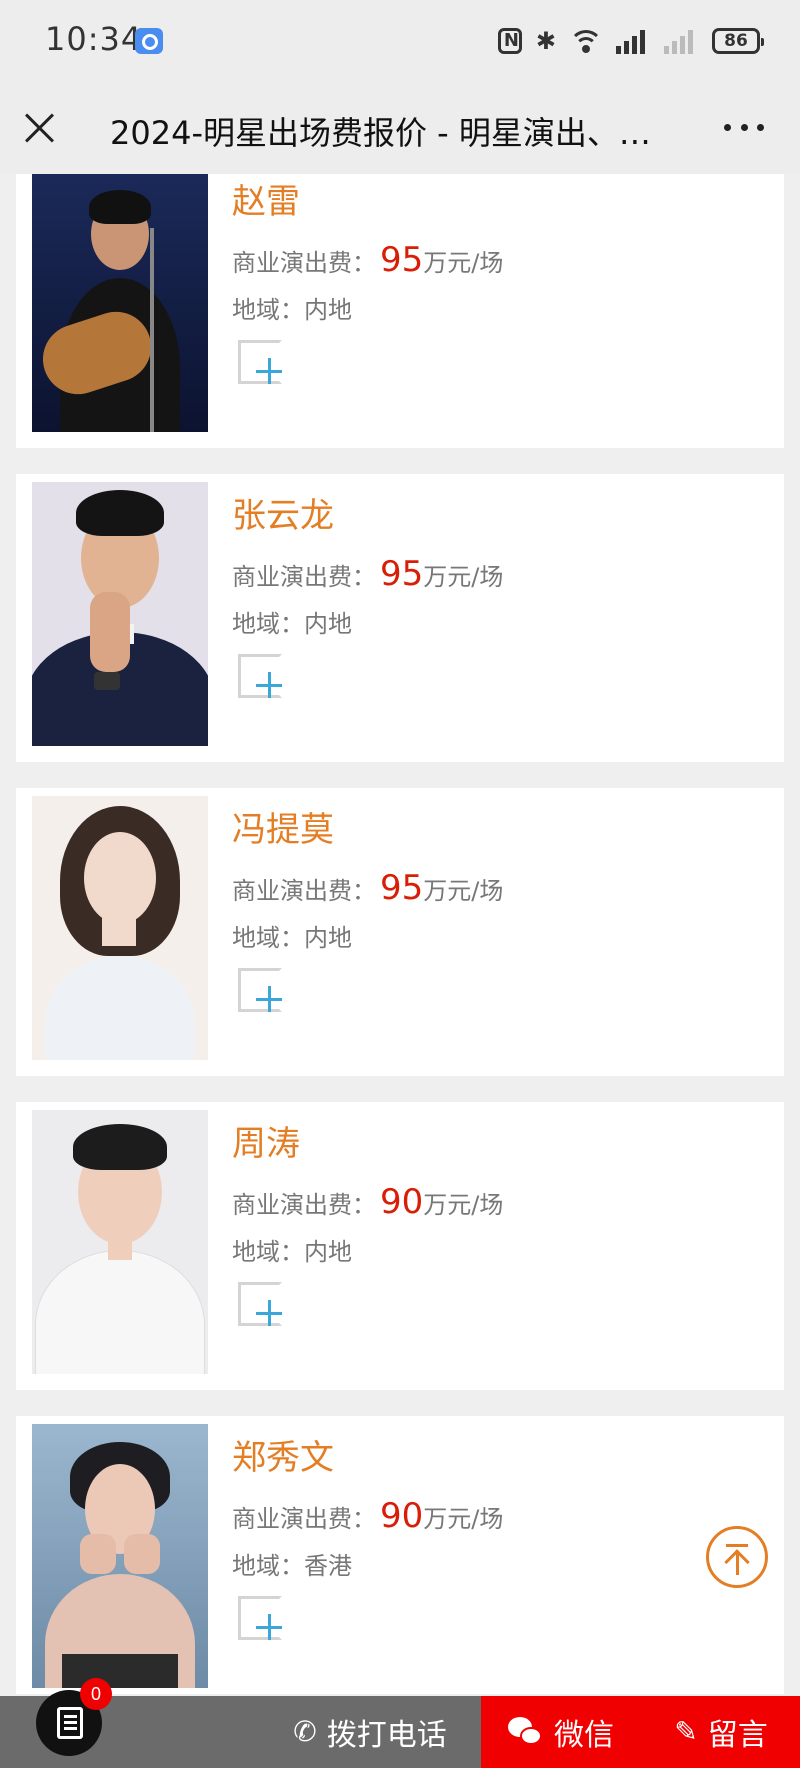  What do you see at coordinates (738, 41) in the screenshot?
I see `battery-icon: 86` at bounding box center [738, 41].